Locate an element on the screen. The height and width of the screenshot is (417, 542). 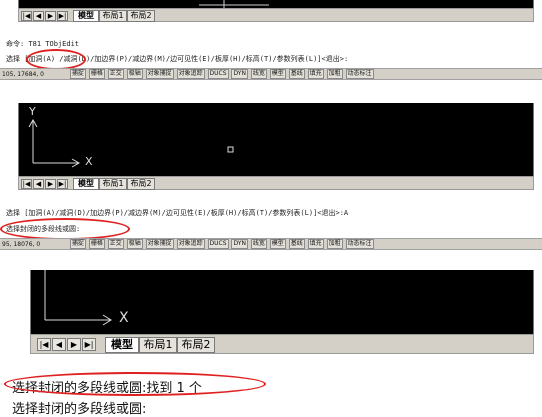
cursor-pickbox is located at coordinates (230, 149).